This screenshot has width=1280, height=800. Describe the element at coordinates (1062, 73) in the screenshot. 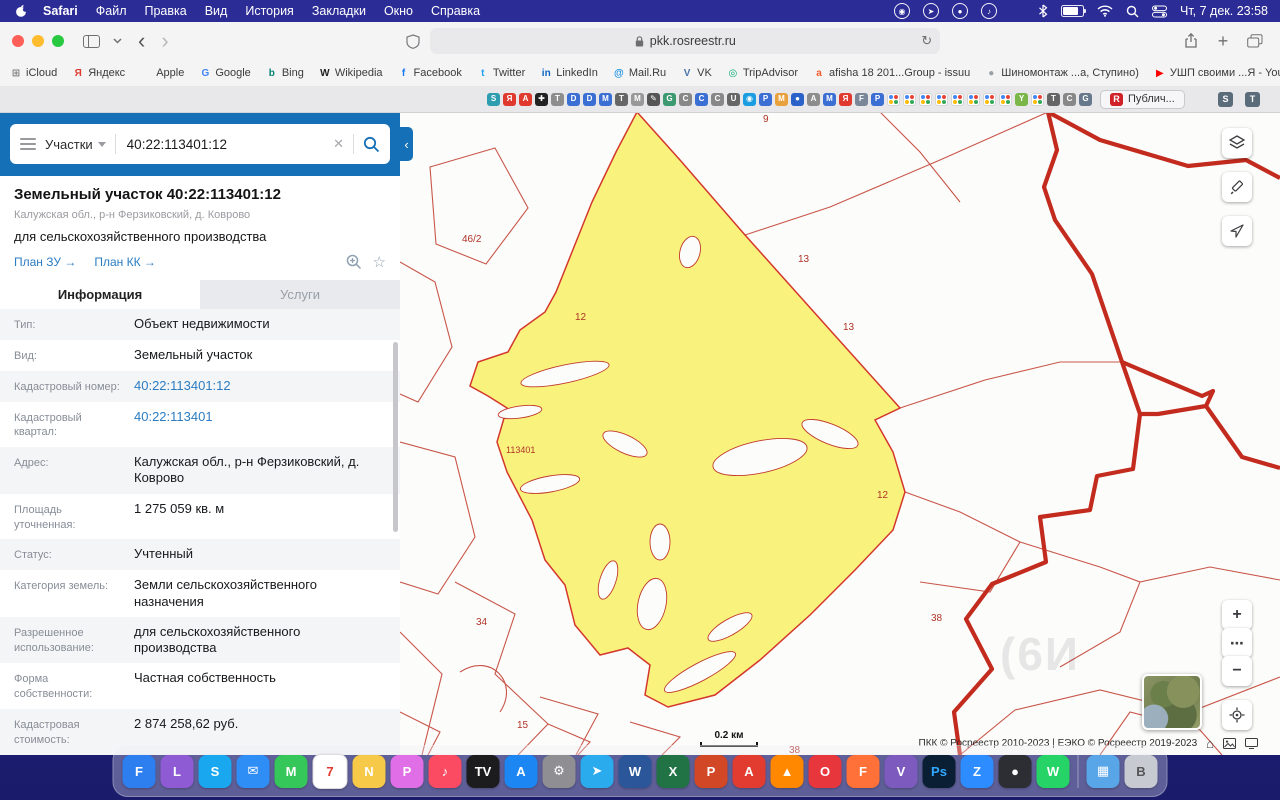

I see `bookmark-item: ● Шиномонтаж ...а, Ступино)` at that location.